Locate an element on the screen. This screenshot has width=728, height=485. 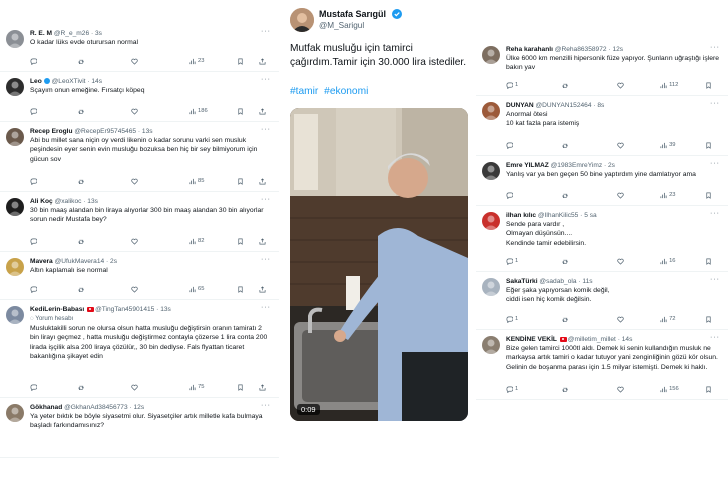
author-name: KediLerin-Babası is located at coordinates (57, 309).